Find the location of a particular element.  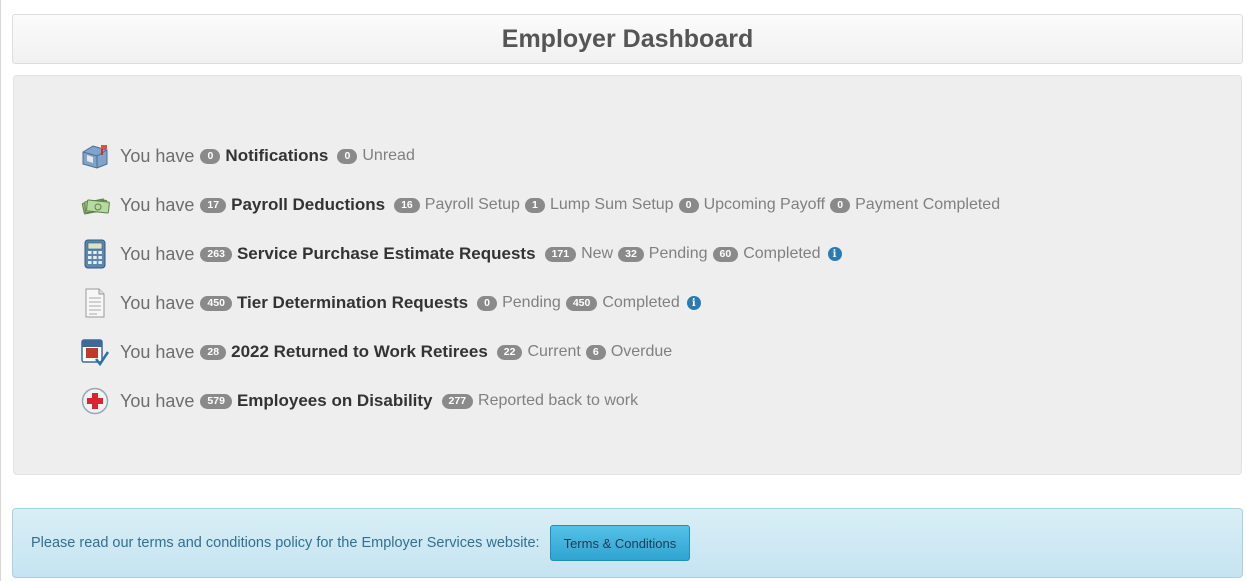

count-badge: 17 is located at coordinates (213, 205).